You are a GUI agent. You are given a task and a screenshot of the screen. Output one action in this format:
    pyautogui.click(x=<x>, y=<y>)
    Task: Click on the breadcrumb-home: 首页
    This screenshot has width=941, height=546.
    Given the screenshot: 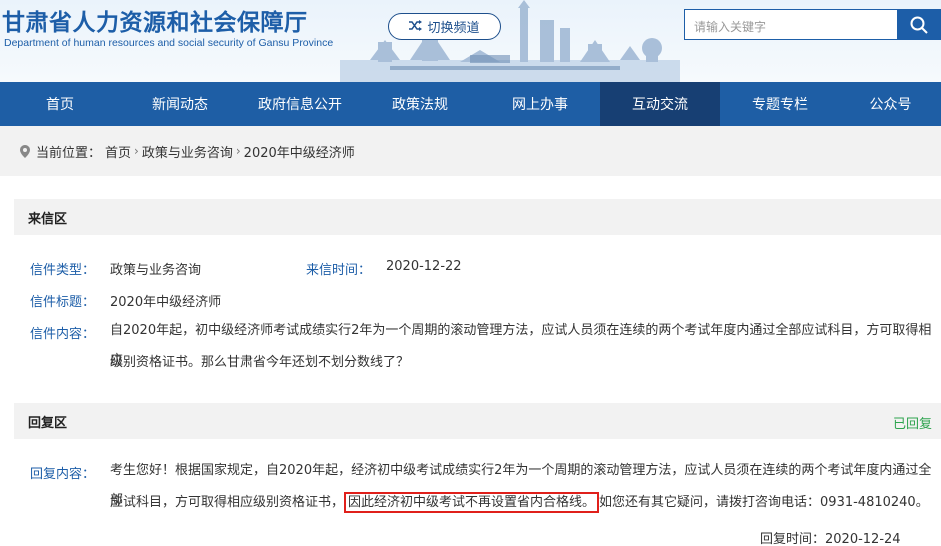 What is the action you would take?
    pyautogui.click(x=118, y=151)
    